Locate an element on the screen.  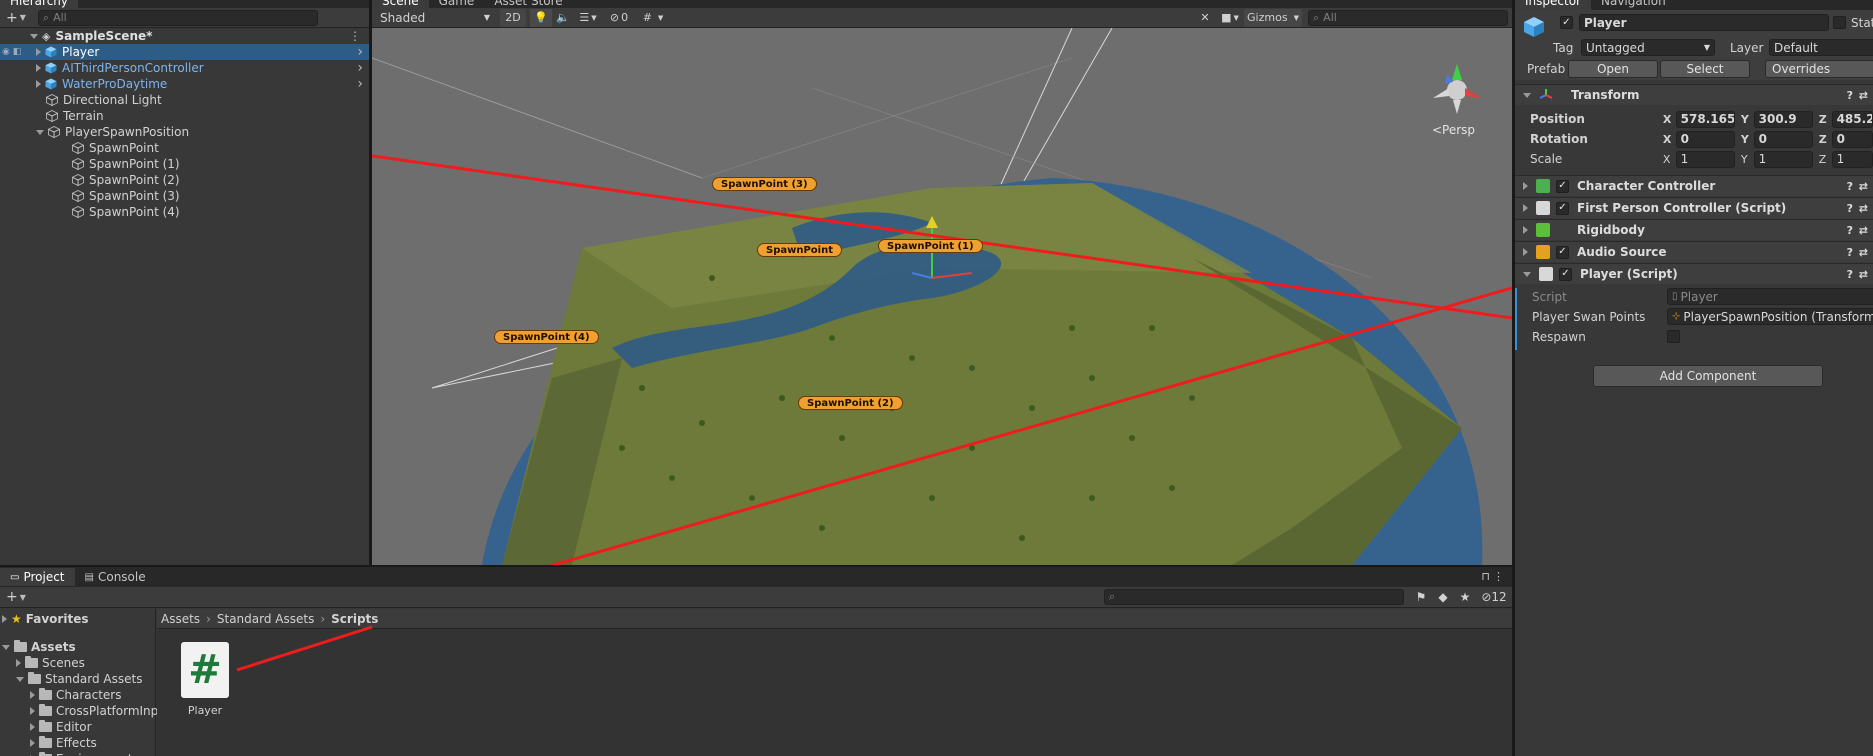
scale-y-field: 1 is located at coordinates (1783, 159).